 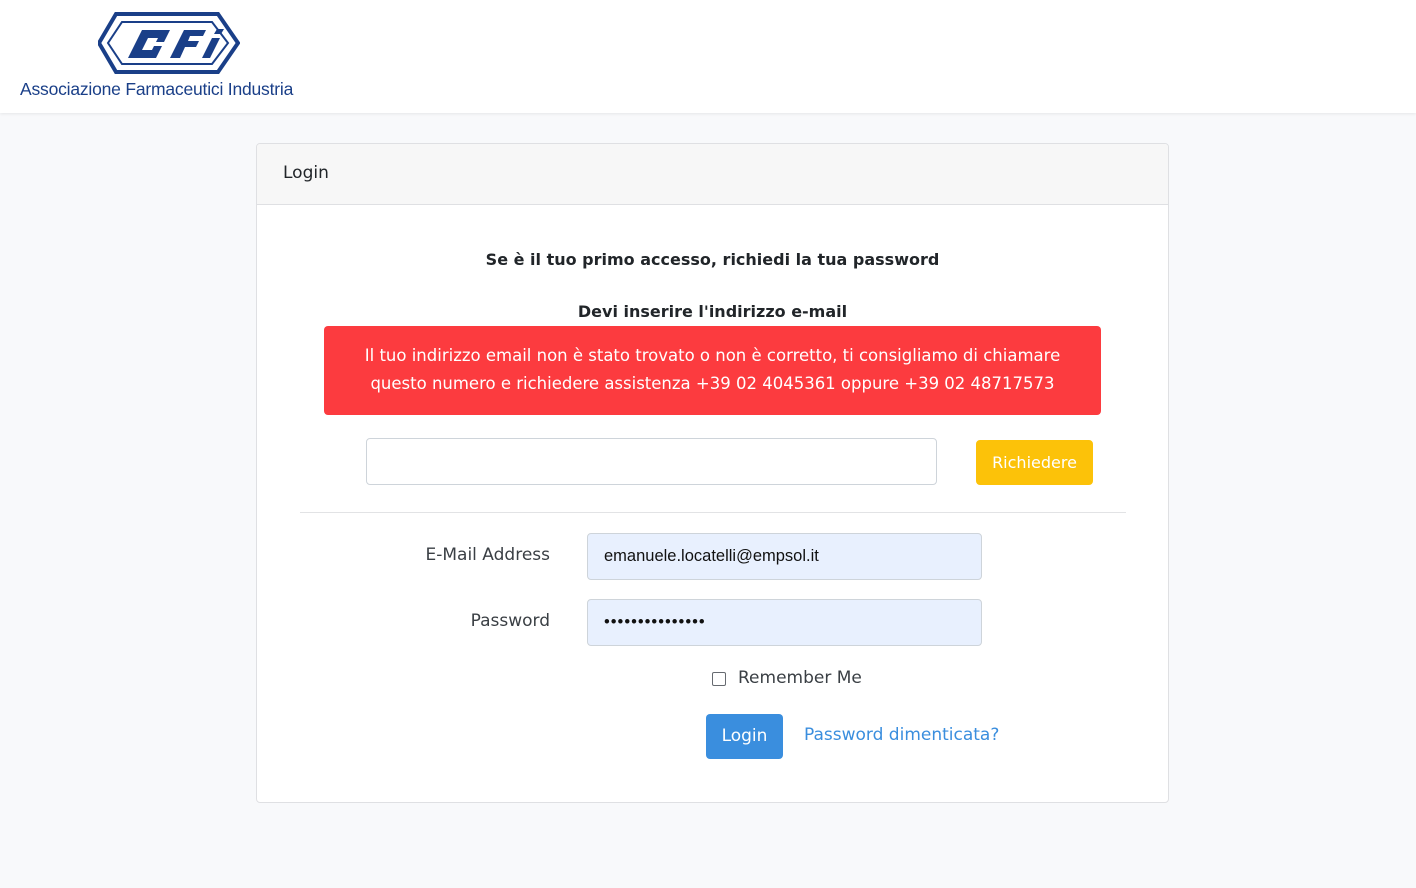 I want to click on password-field: •••••••••••••••, so click(x=784, y=622).